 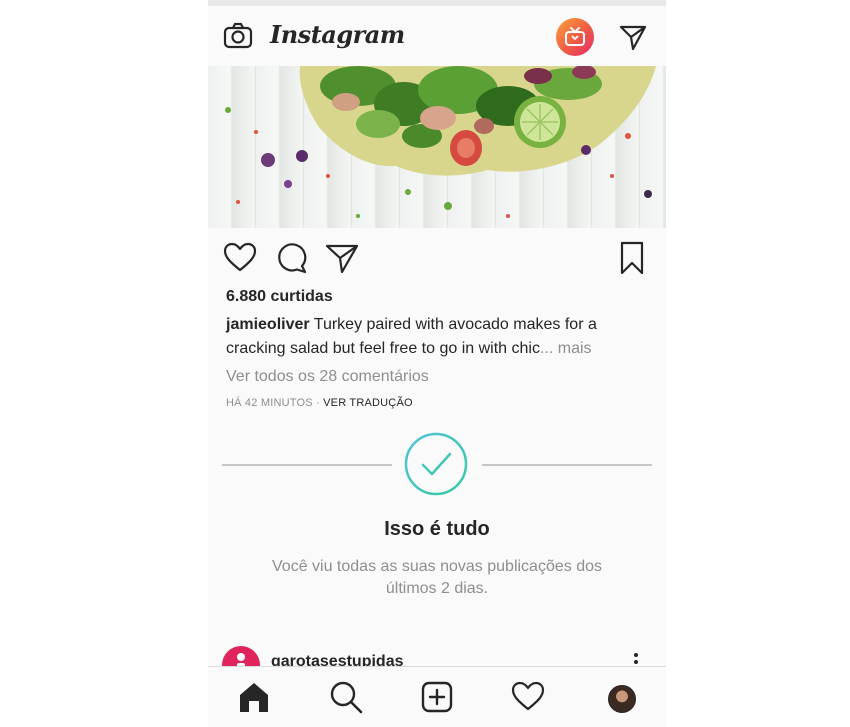 I want to click on bottom-nav, so click(x=437, y=696).